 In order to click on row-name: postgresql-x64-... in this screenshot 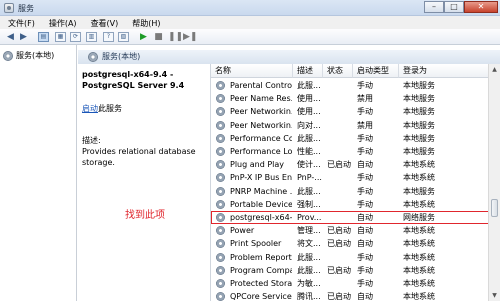, I will do `click(261, 217)`.